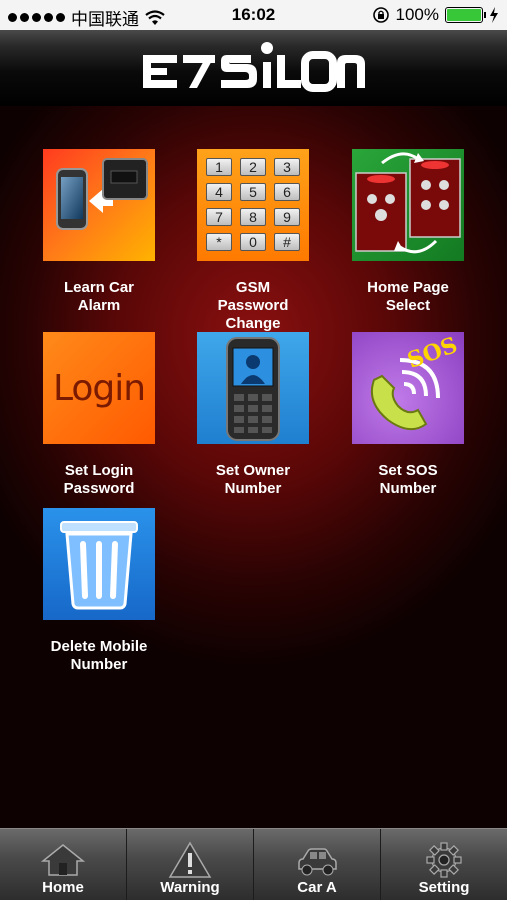 The width and height of the screenshot is (507, 900). I want to click on login-icon: Login, so click(99, 388).